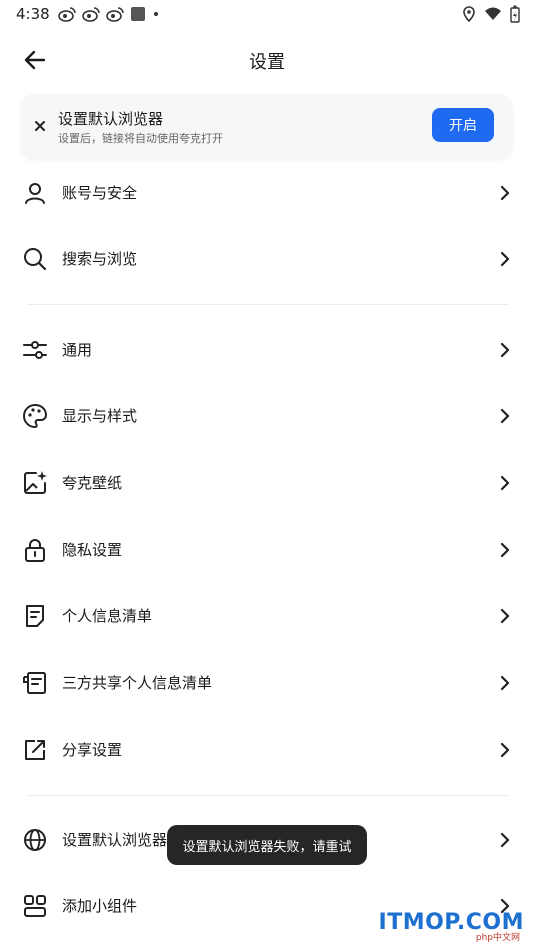 The image size is (534, 948). I want to click on default-browser-banner: 设置默认浏览器 设置后，链接将自动使用夸克打开 开启, so click(267, 126).